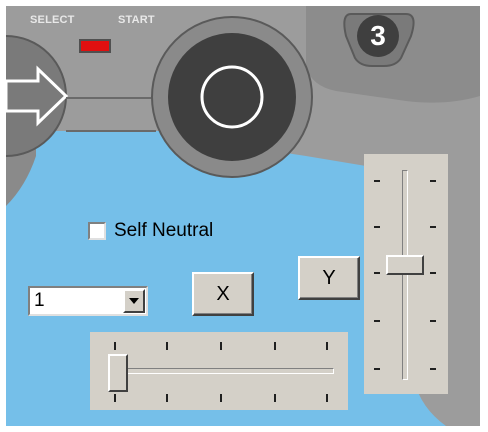  I want to click on self-neutral-checkbox: Self Neutral, so click(150, 231).